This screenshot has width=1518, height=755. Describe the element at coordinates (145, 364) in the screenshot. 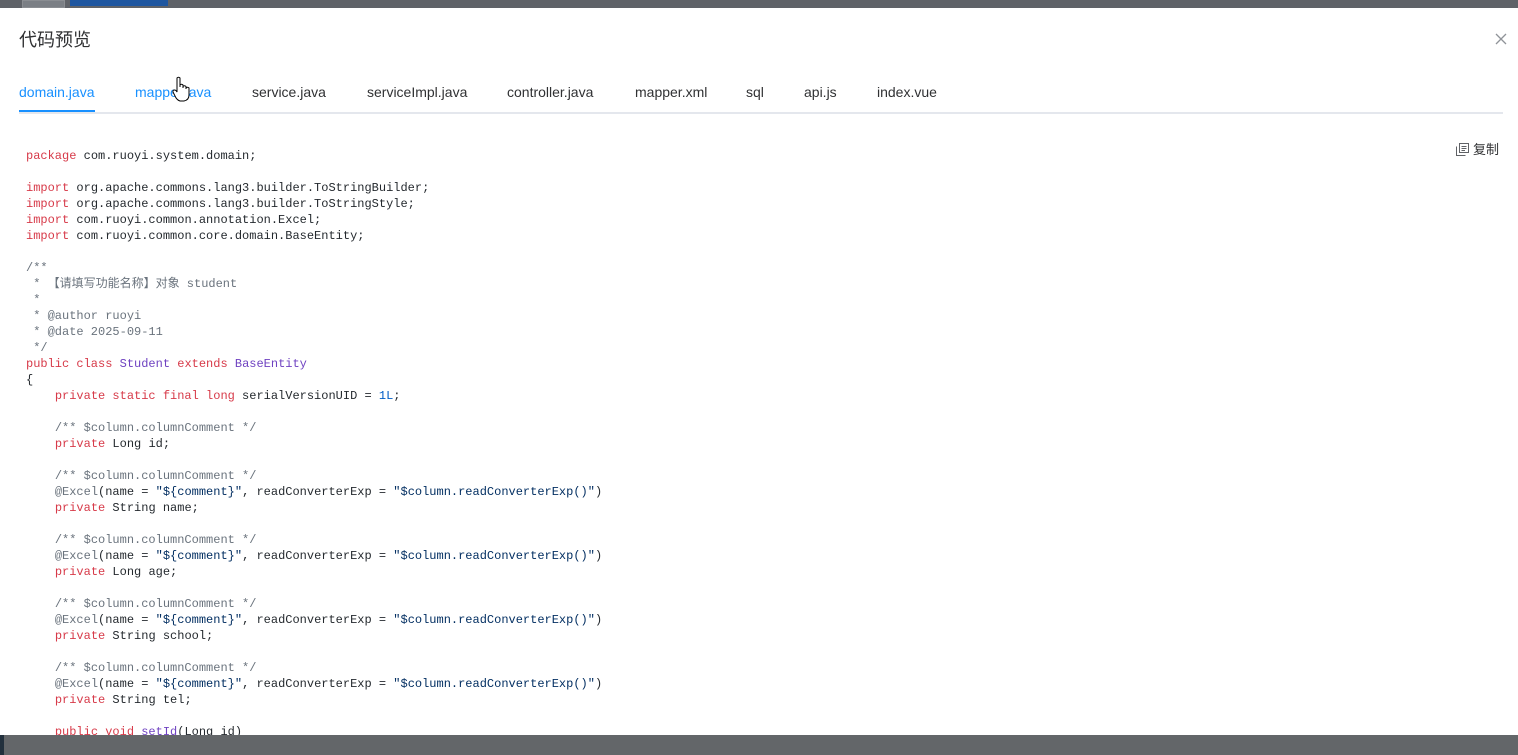

I see `code-type: Student` at that location.